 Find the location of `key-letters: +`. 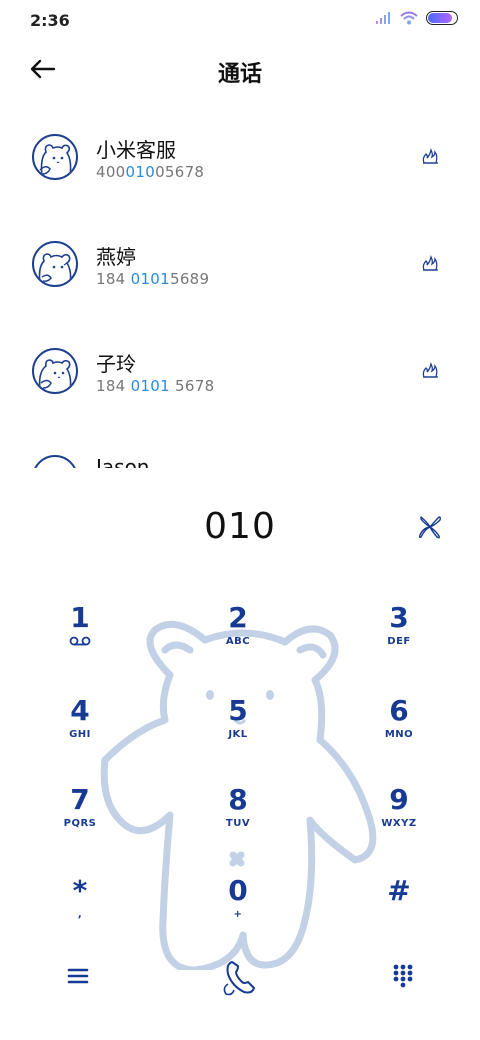

key-letters: + is located at coordinates (238, 914).